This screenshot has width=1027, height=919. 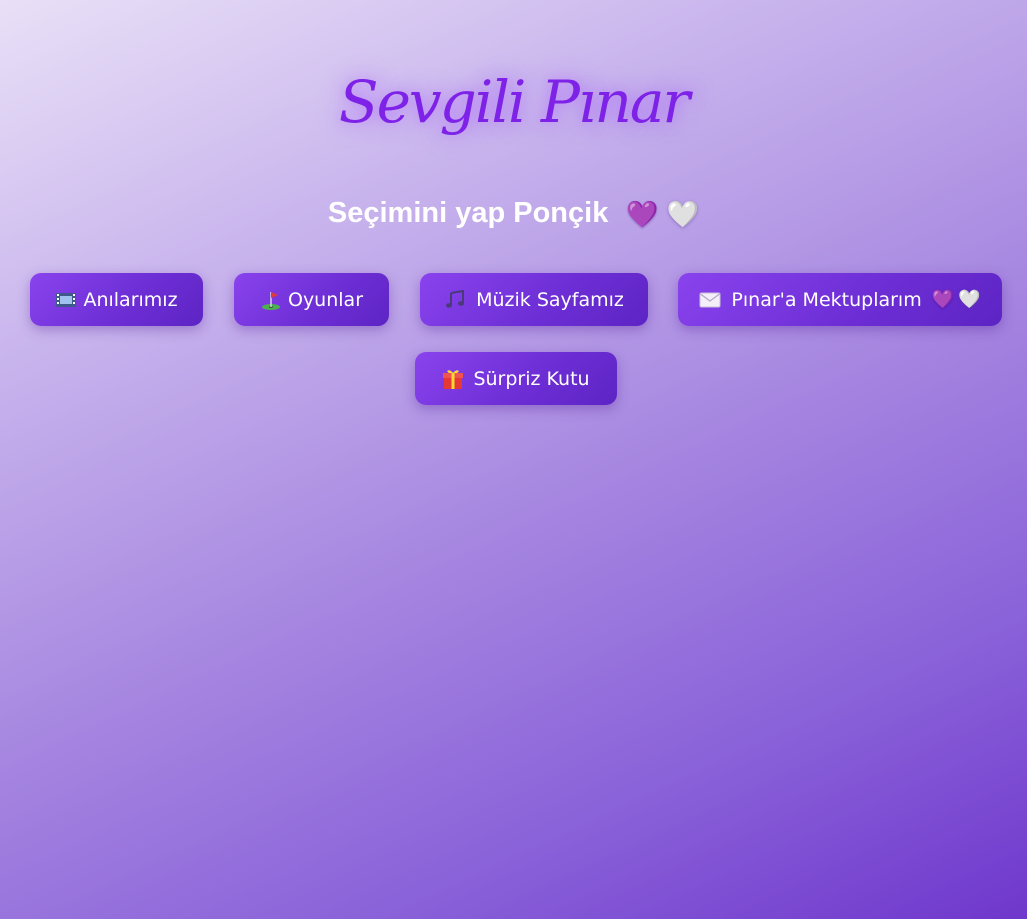 I want to click on letters-label: Pınar'a Mektuplarım, so click(x=826, y=299).